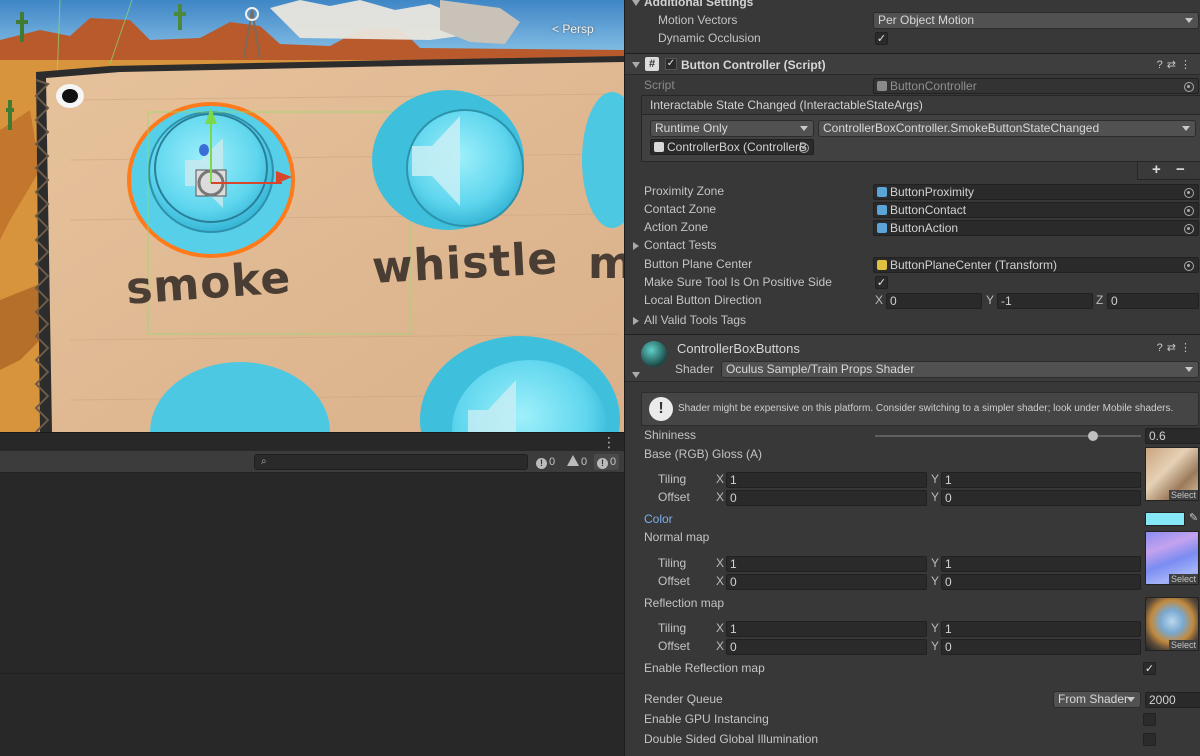 This screenshot has width=1200, height=756. Describe the element at coordinates (674, 646) in the screenshot. I see `refl-offset-label: Offset` at that location.